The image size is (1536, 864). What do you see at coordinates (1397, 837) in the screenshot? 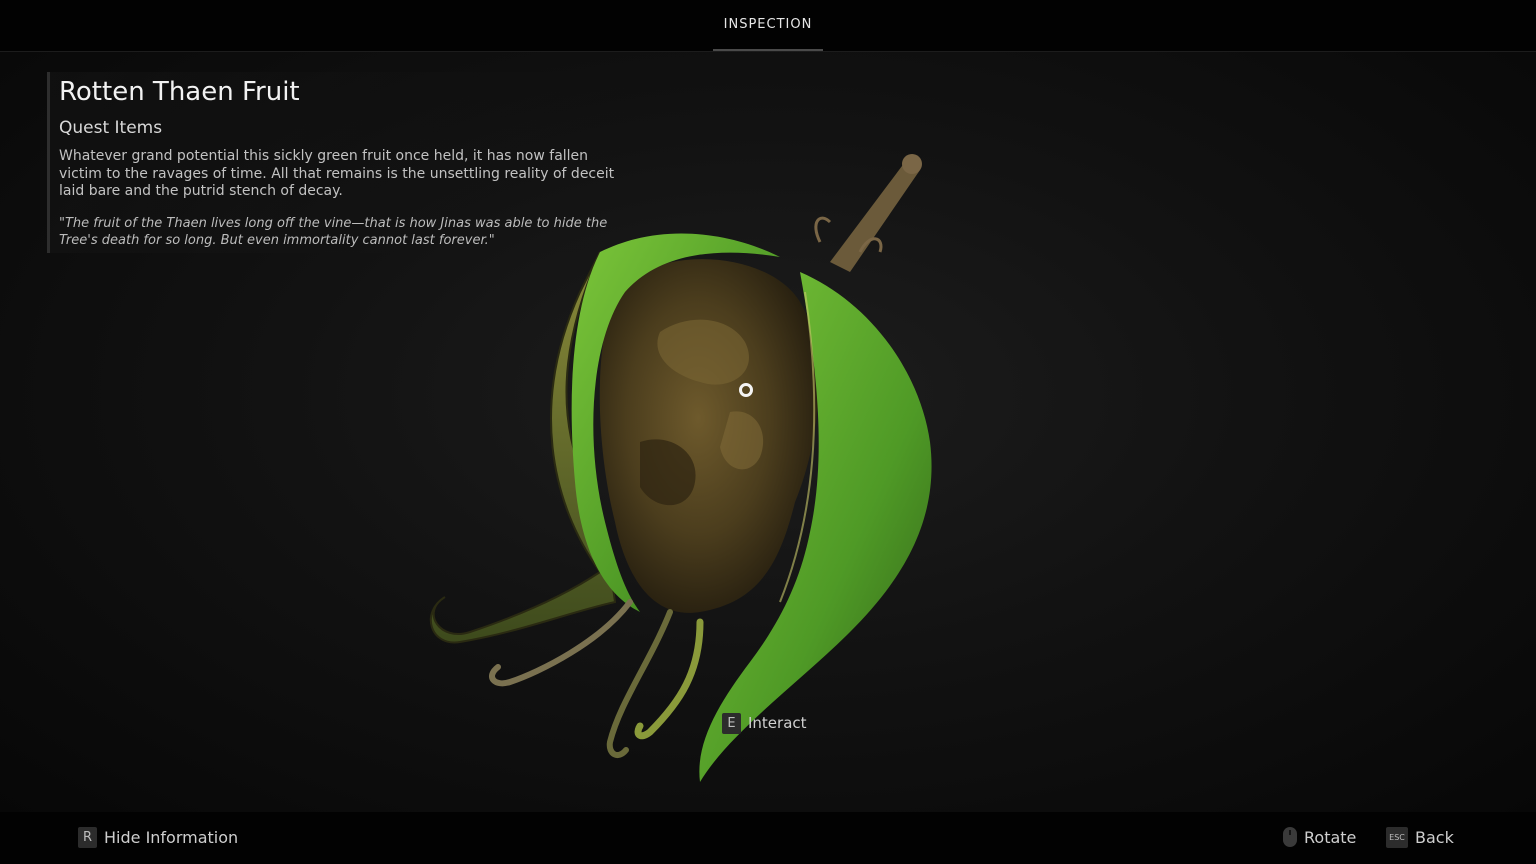
I see `esc-key-icon: ESC` at bounding box center [1397, 837].